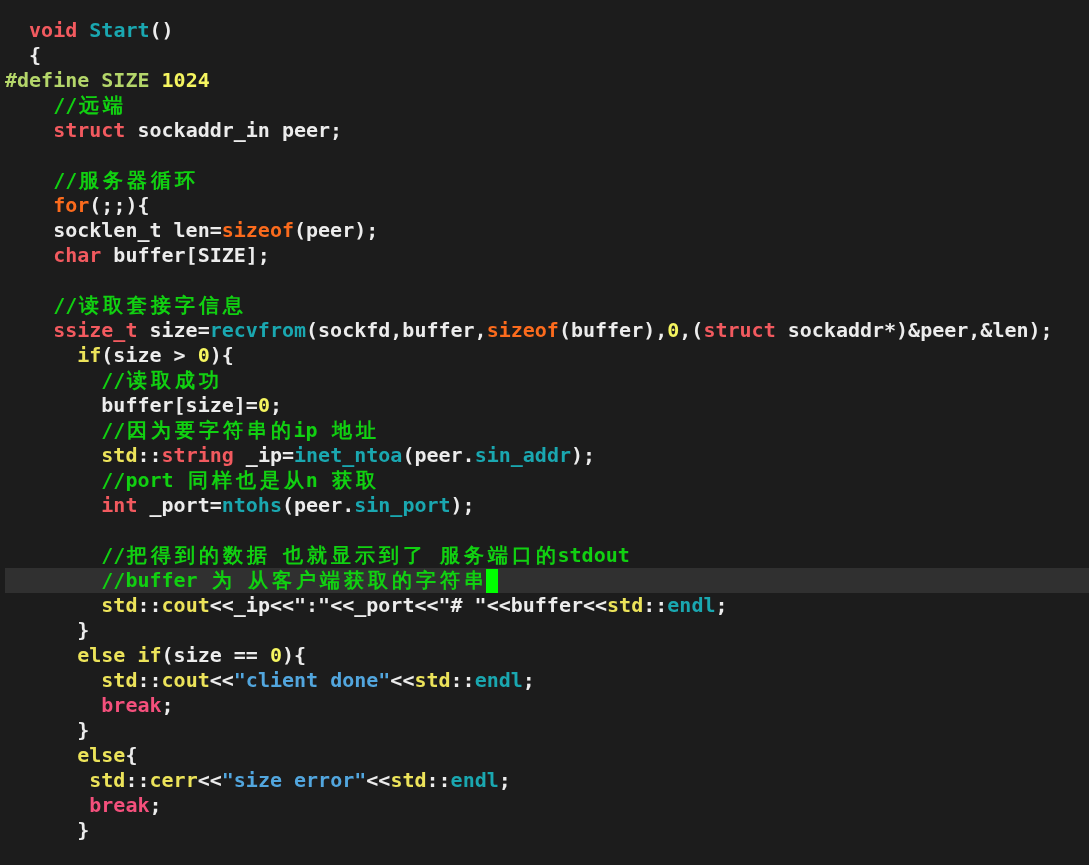 The height and width of the screenshot is (865, 1089). What do you see at coordinates (107, 80) in the screenshot?
I see `code-line: #define SIZE 1024` at bounding box center [107, 80].